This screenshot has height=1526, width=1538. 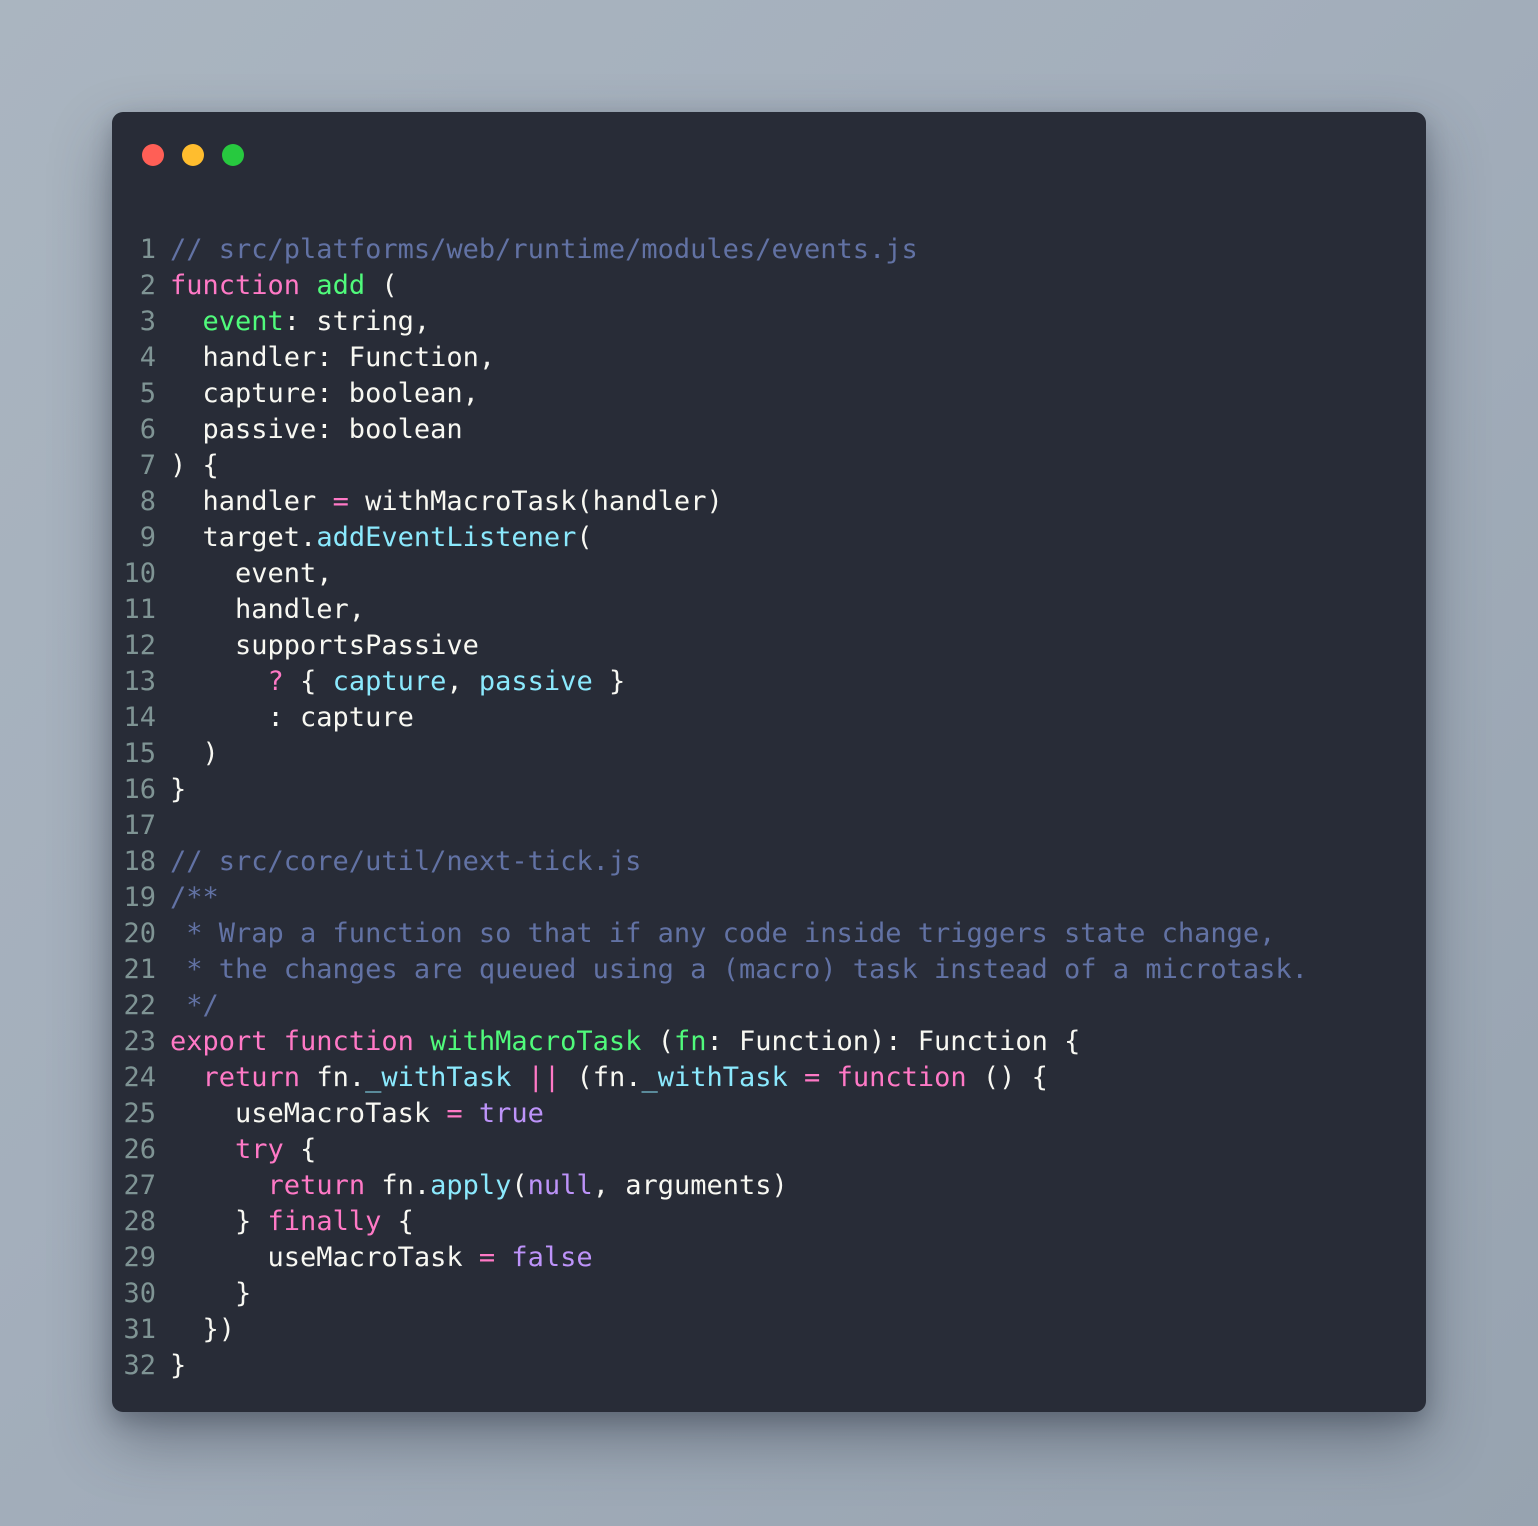 I want to click on code-line: 22 */, so click(x=769, y=1006).